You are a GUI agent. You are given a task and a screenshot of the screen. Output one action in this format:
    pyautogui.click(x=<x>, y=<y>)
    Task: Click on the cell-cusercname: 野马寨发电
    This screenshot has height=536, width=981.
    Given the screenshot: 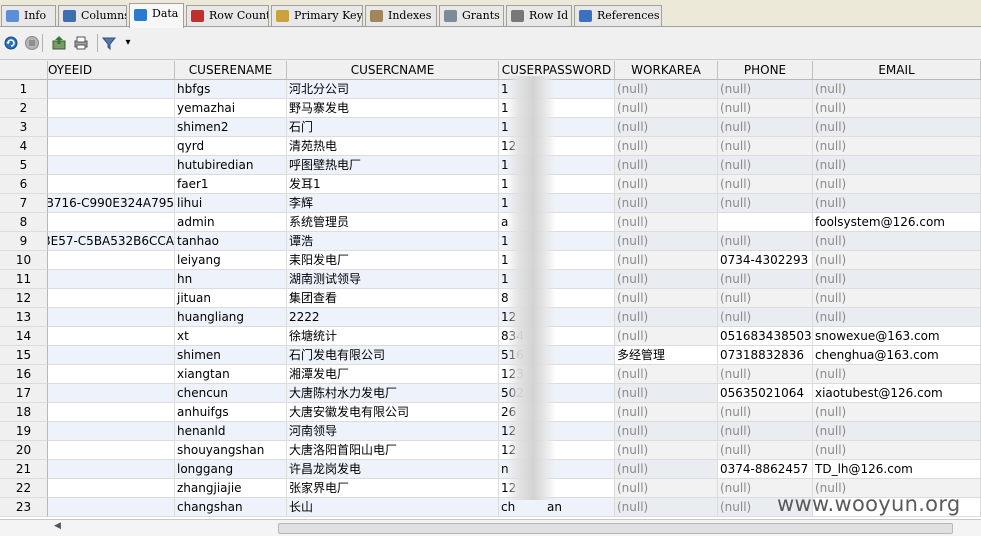 What is the action you would take?
    pyautogui.click(x=393, y=108)
    